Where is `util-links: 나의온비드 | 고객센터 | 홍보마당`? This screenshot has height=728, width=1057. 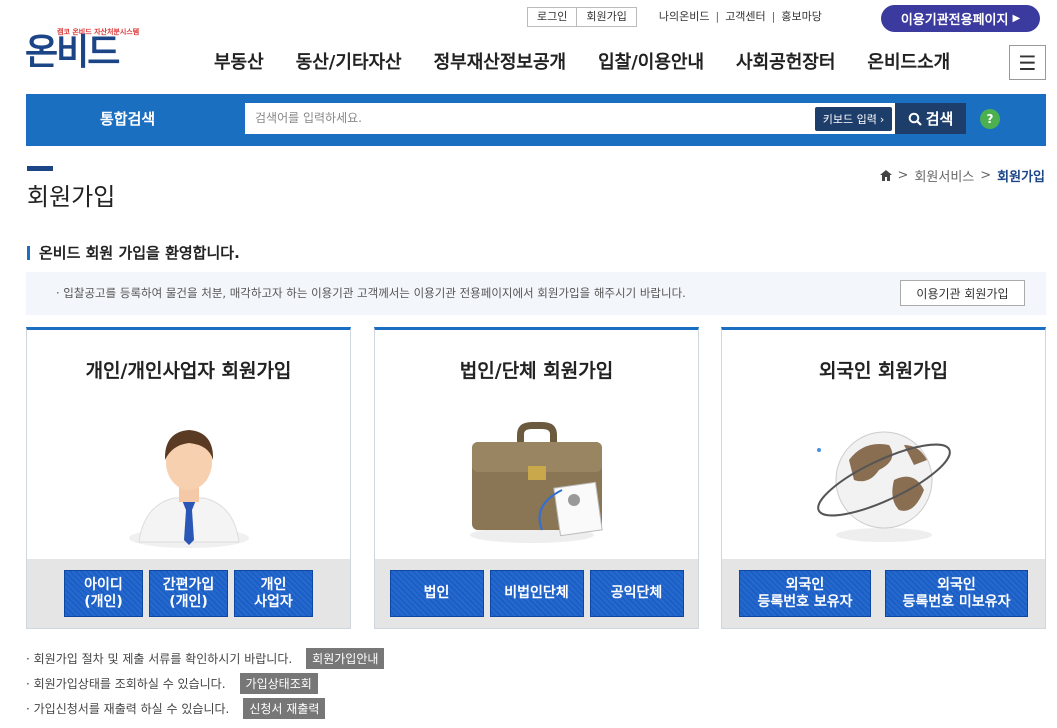 util-links: 나의온비드 | 고객센터 | 홍보마당 is located at coordinates (740, 17).